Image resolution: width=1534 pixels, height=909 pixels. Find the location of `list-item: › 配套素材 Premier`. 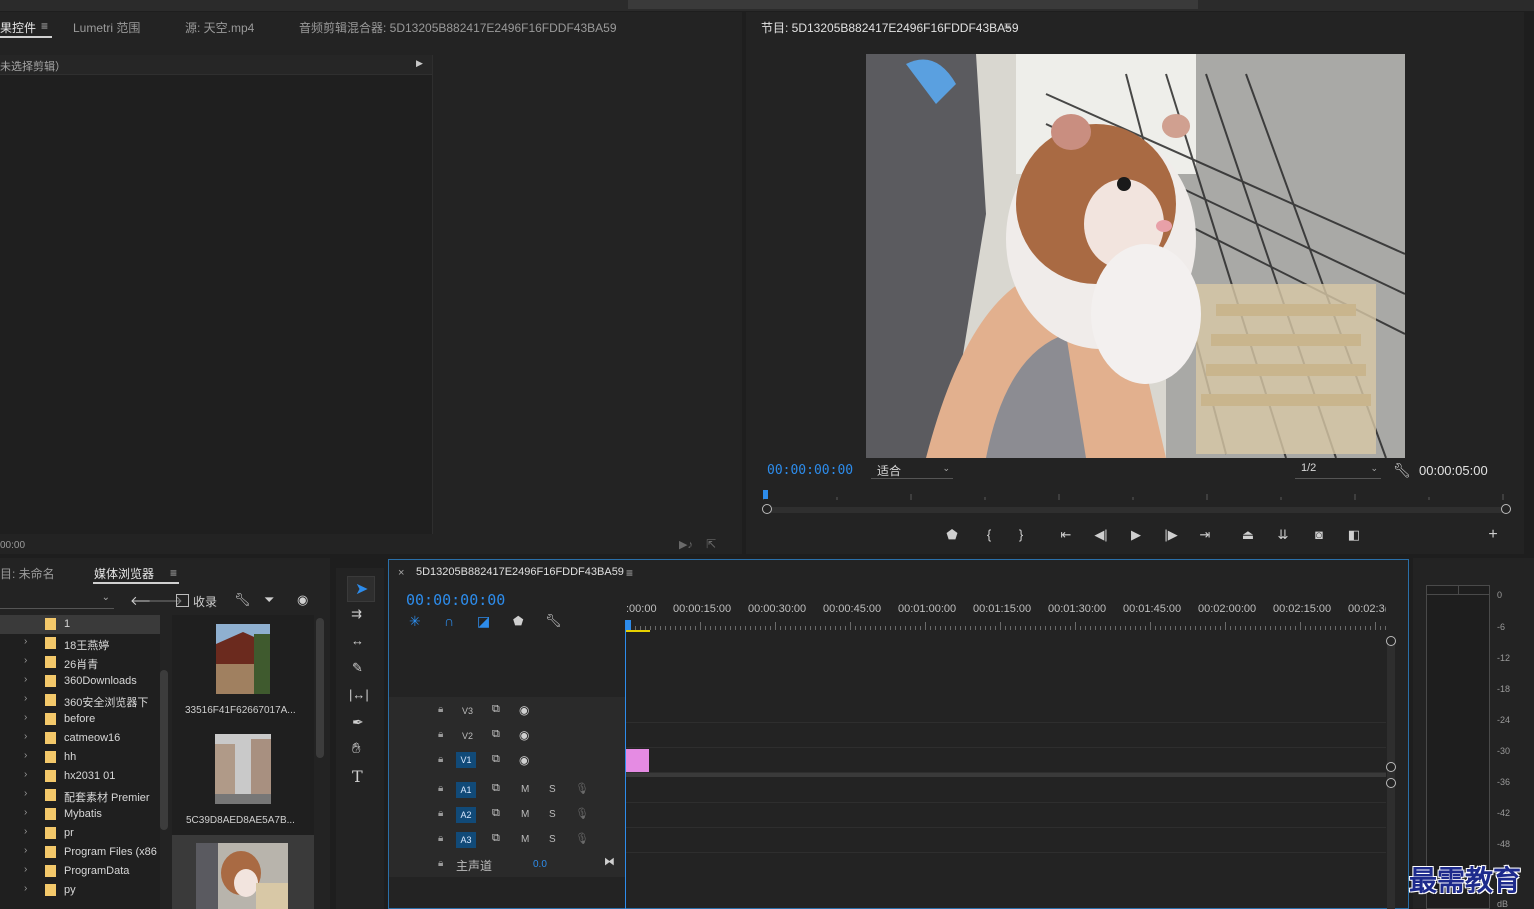

list-item: › 配套素材 Premier is located at coordinates (80, 795).